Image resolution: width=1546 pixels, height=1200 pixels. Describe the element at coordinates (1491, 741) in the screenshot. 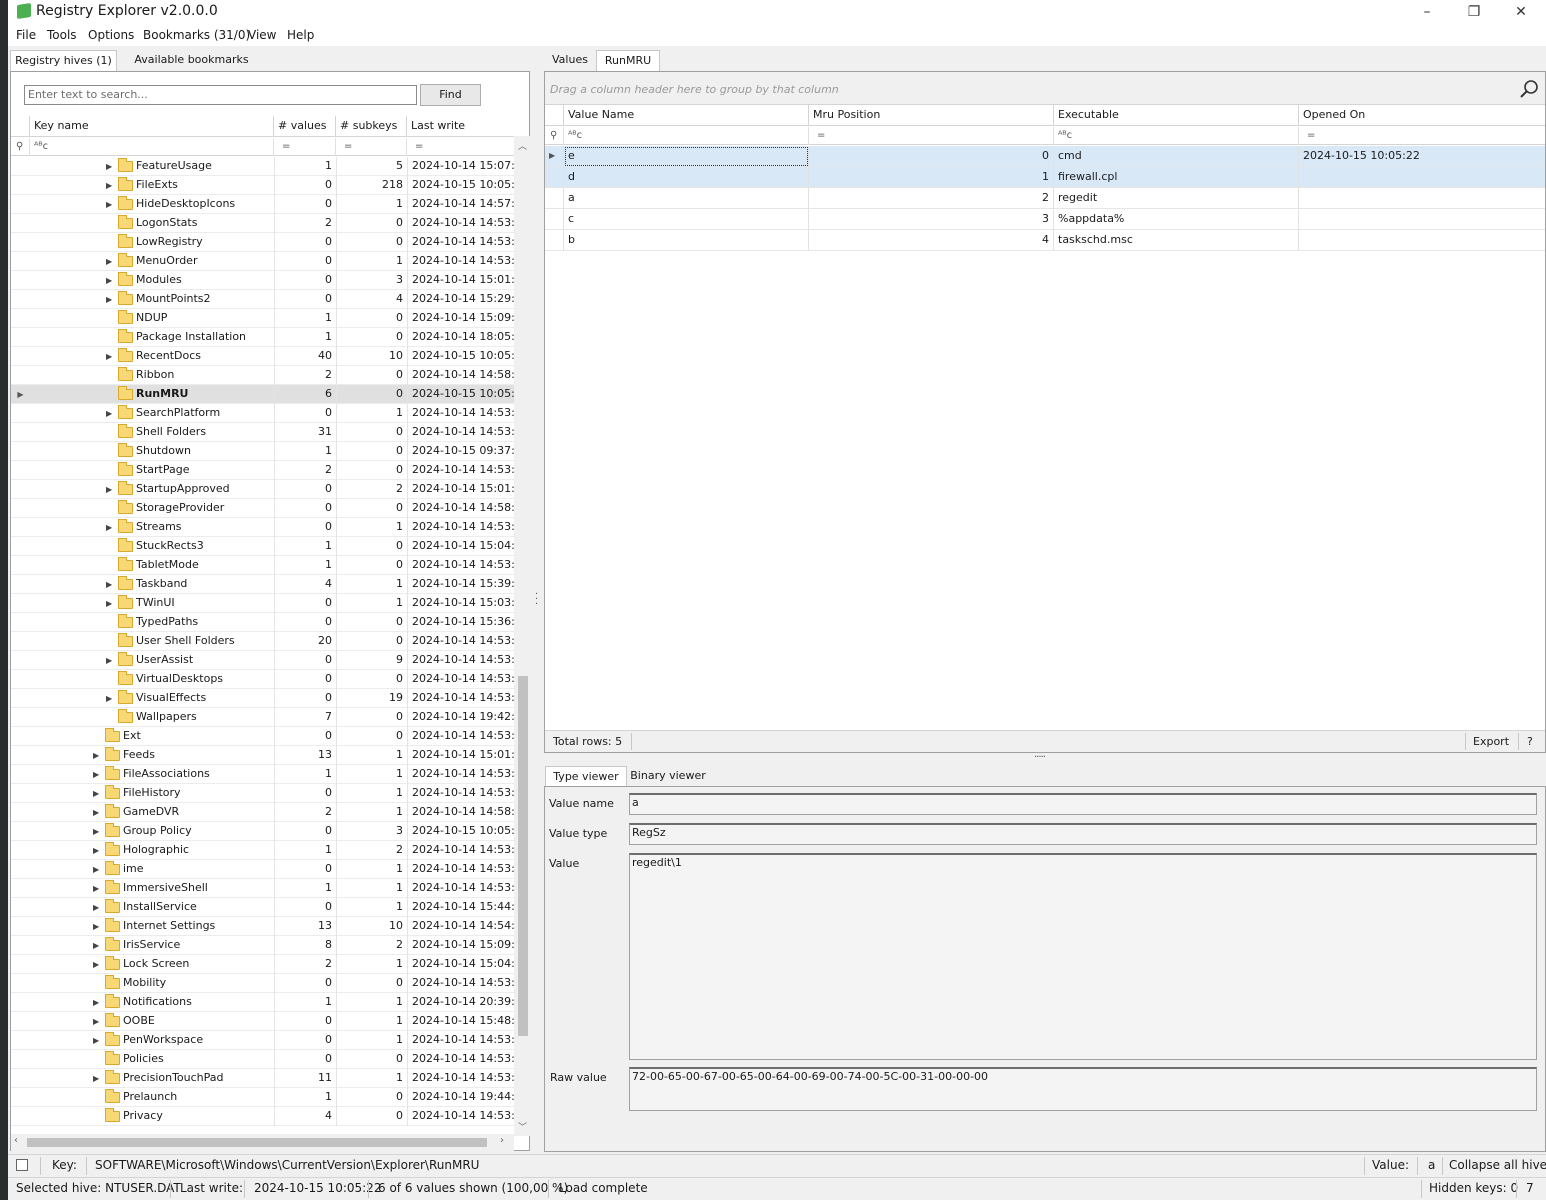

I see `export-button: Export` at that location.